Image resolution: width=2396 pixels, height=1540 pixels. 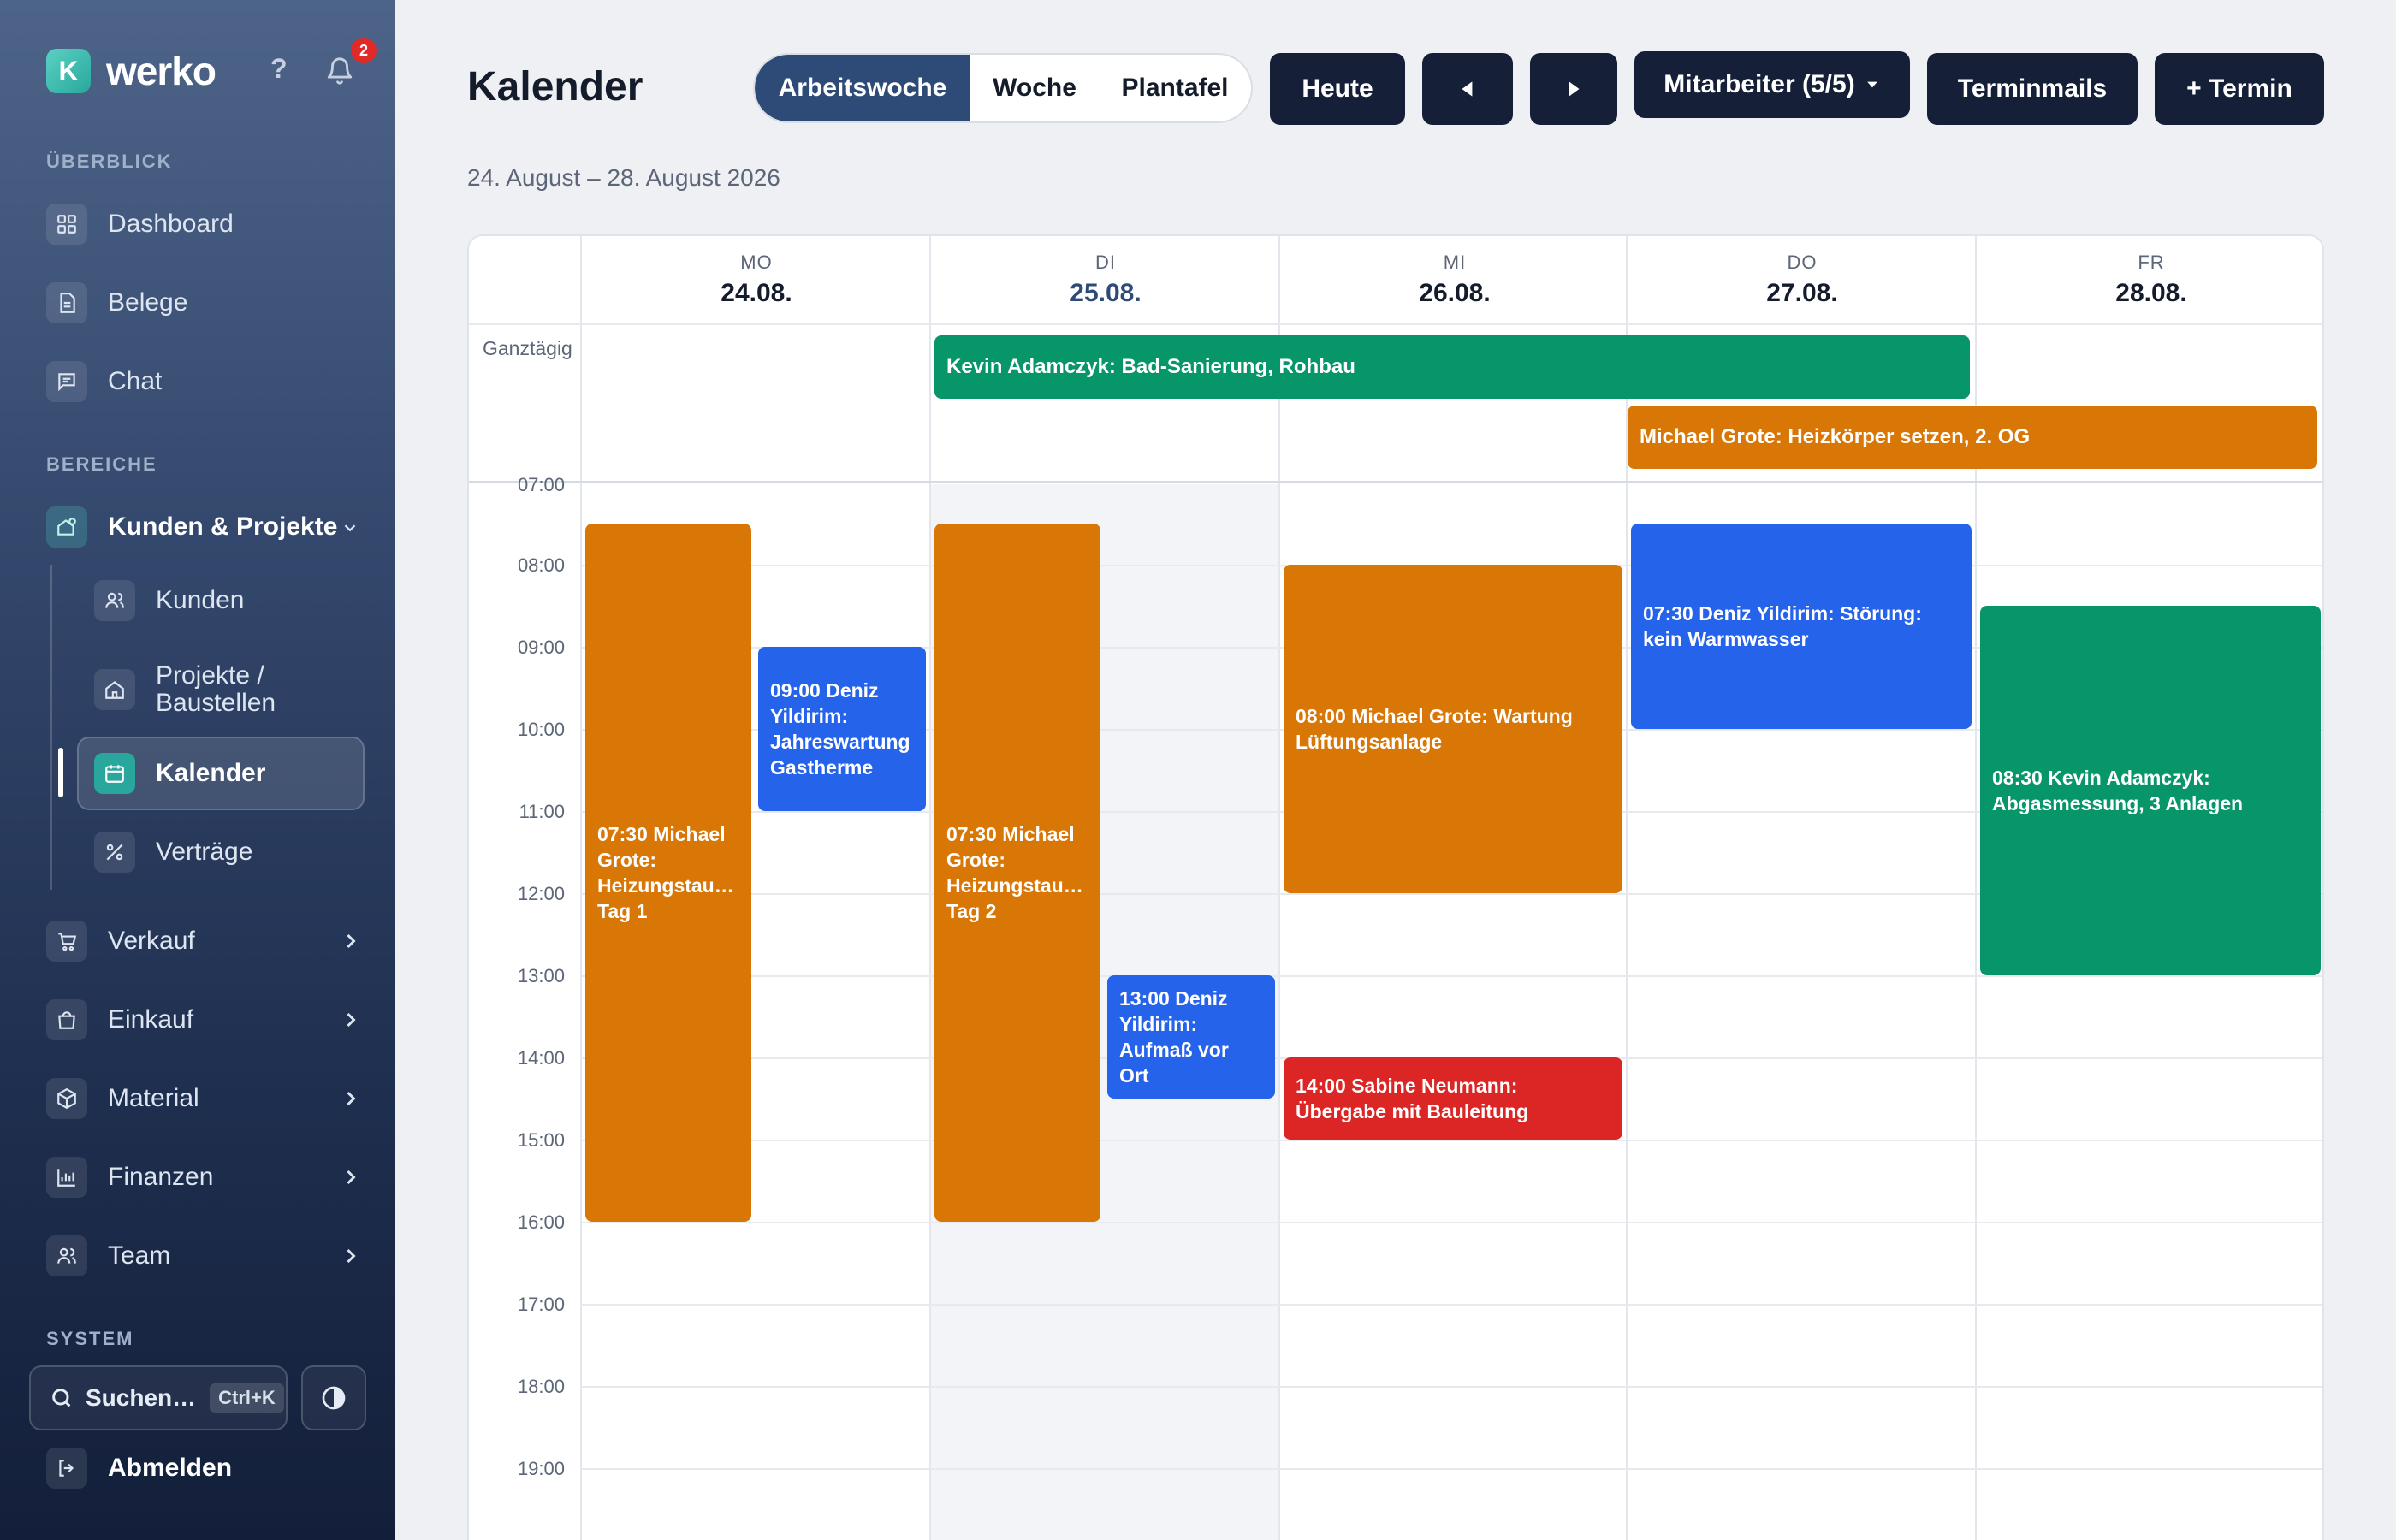 What do you see at coordinates (541, 1058) in the screenshot?
I see `hour-label: 14:00` at bounding box center [541, 1058].